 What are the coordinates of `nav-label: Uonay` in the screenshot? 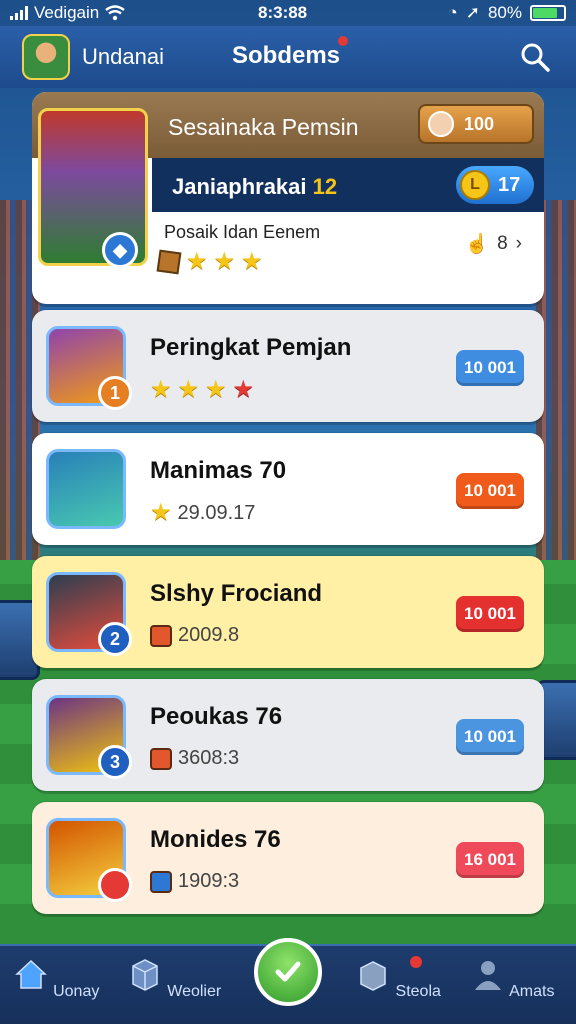 It's located at (76, 991).